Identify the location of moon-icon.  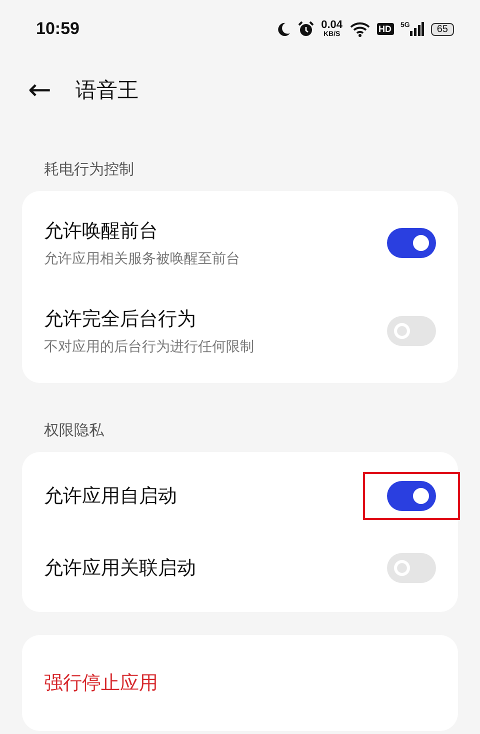
(284, 29).